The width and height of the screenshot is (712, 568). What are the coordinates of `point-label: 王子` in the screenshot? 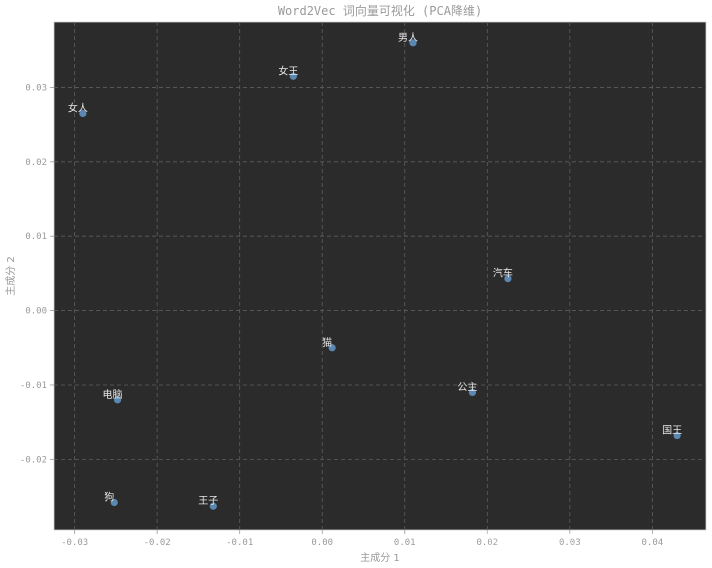 It's located at (208, 501).